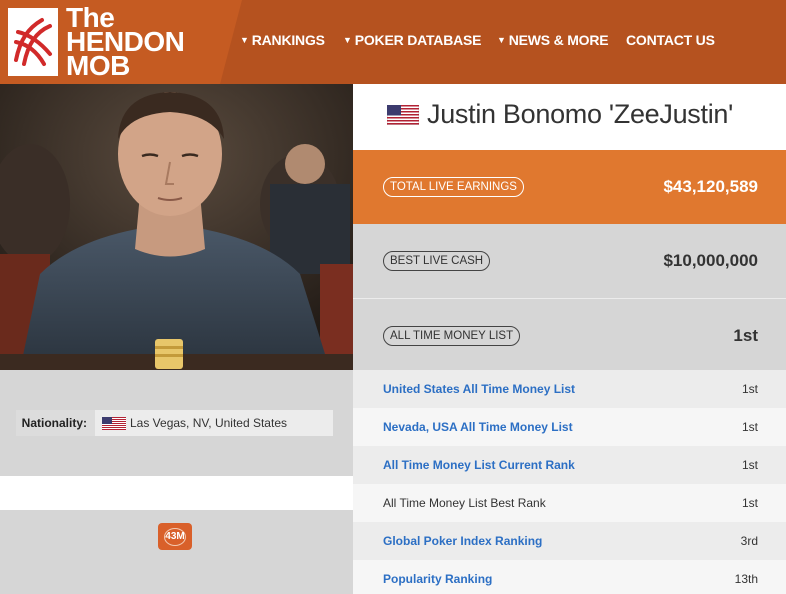 This screenshot has width=786, height=594. Describe the element at coordinates (479, 389) in the screenshot. I see `ranking-link-us-all-time: United States All Time Money List` at that location.